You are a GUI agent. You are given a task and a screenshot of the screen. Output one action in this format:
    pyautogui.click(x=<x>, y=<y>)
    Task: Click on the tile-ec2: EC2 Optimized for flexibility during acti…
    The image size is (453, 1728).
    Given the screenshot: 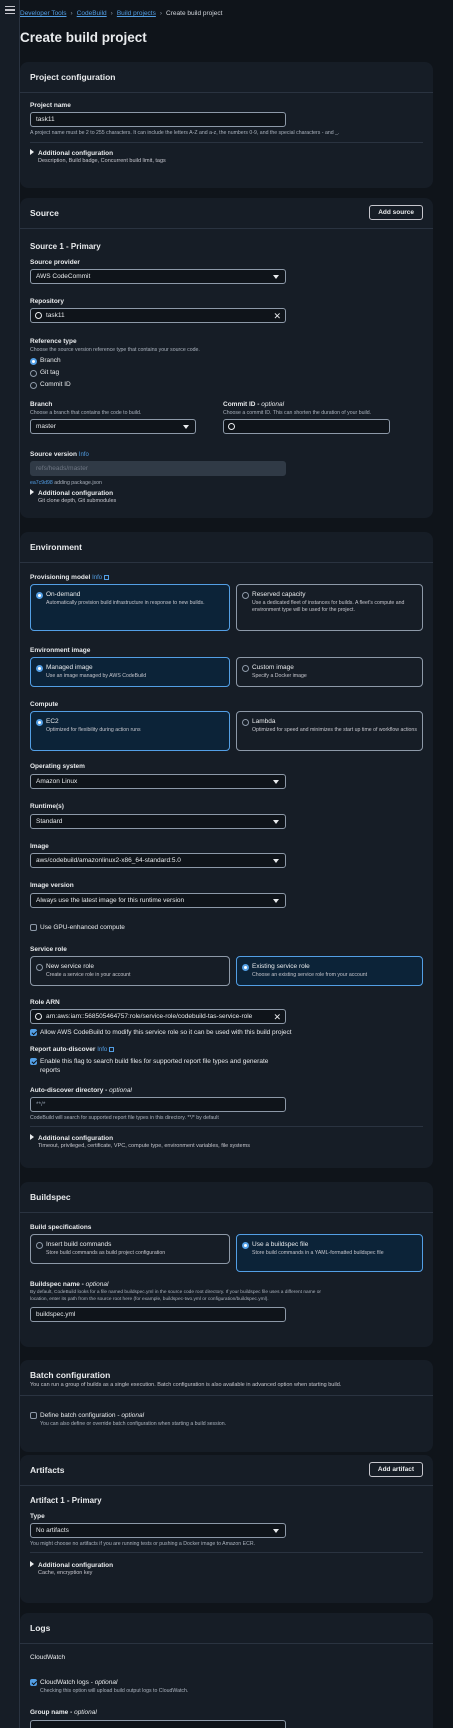 What is the action you would take?
    pyautogui.click(x=130, y=731)
    